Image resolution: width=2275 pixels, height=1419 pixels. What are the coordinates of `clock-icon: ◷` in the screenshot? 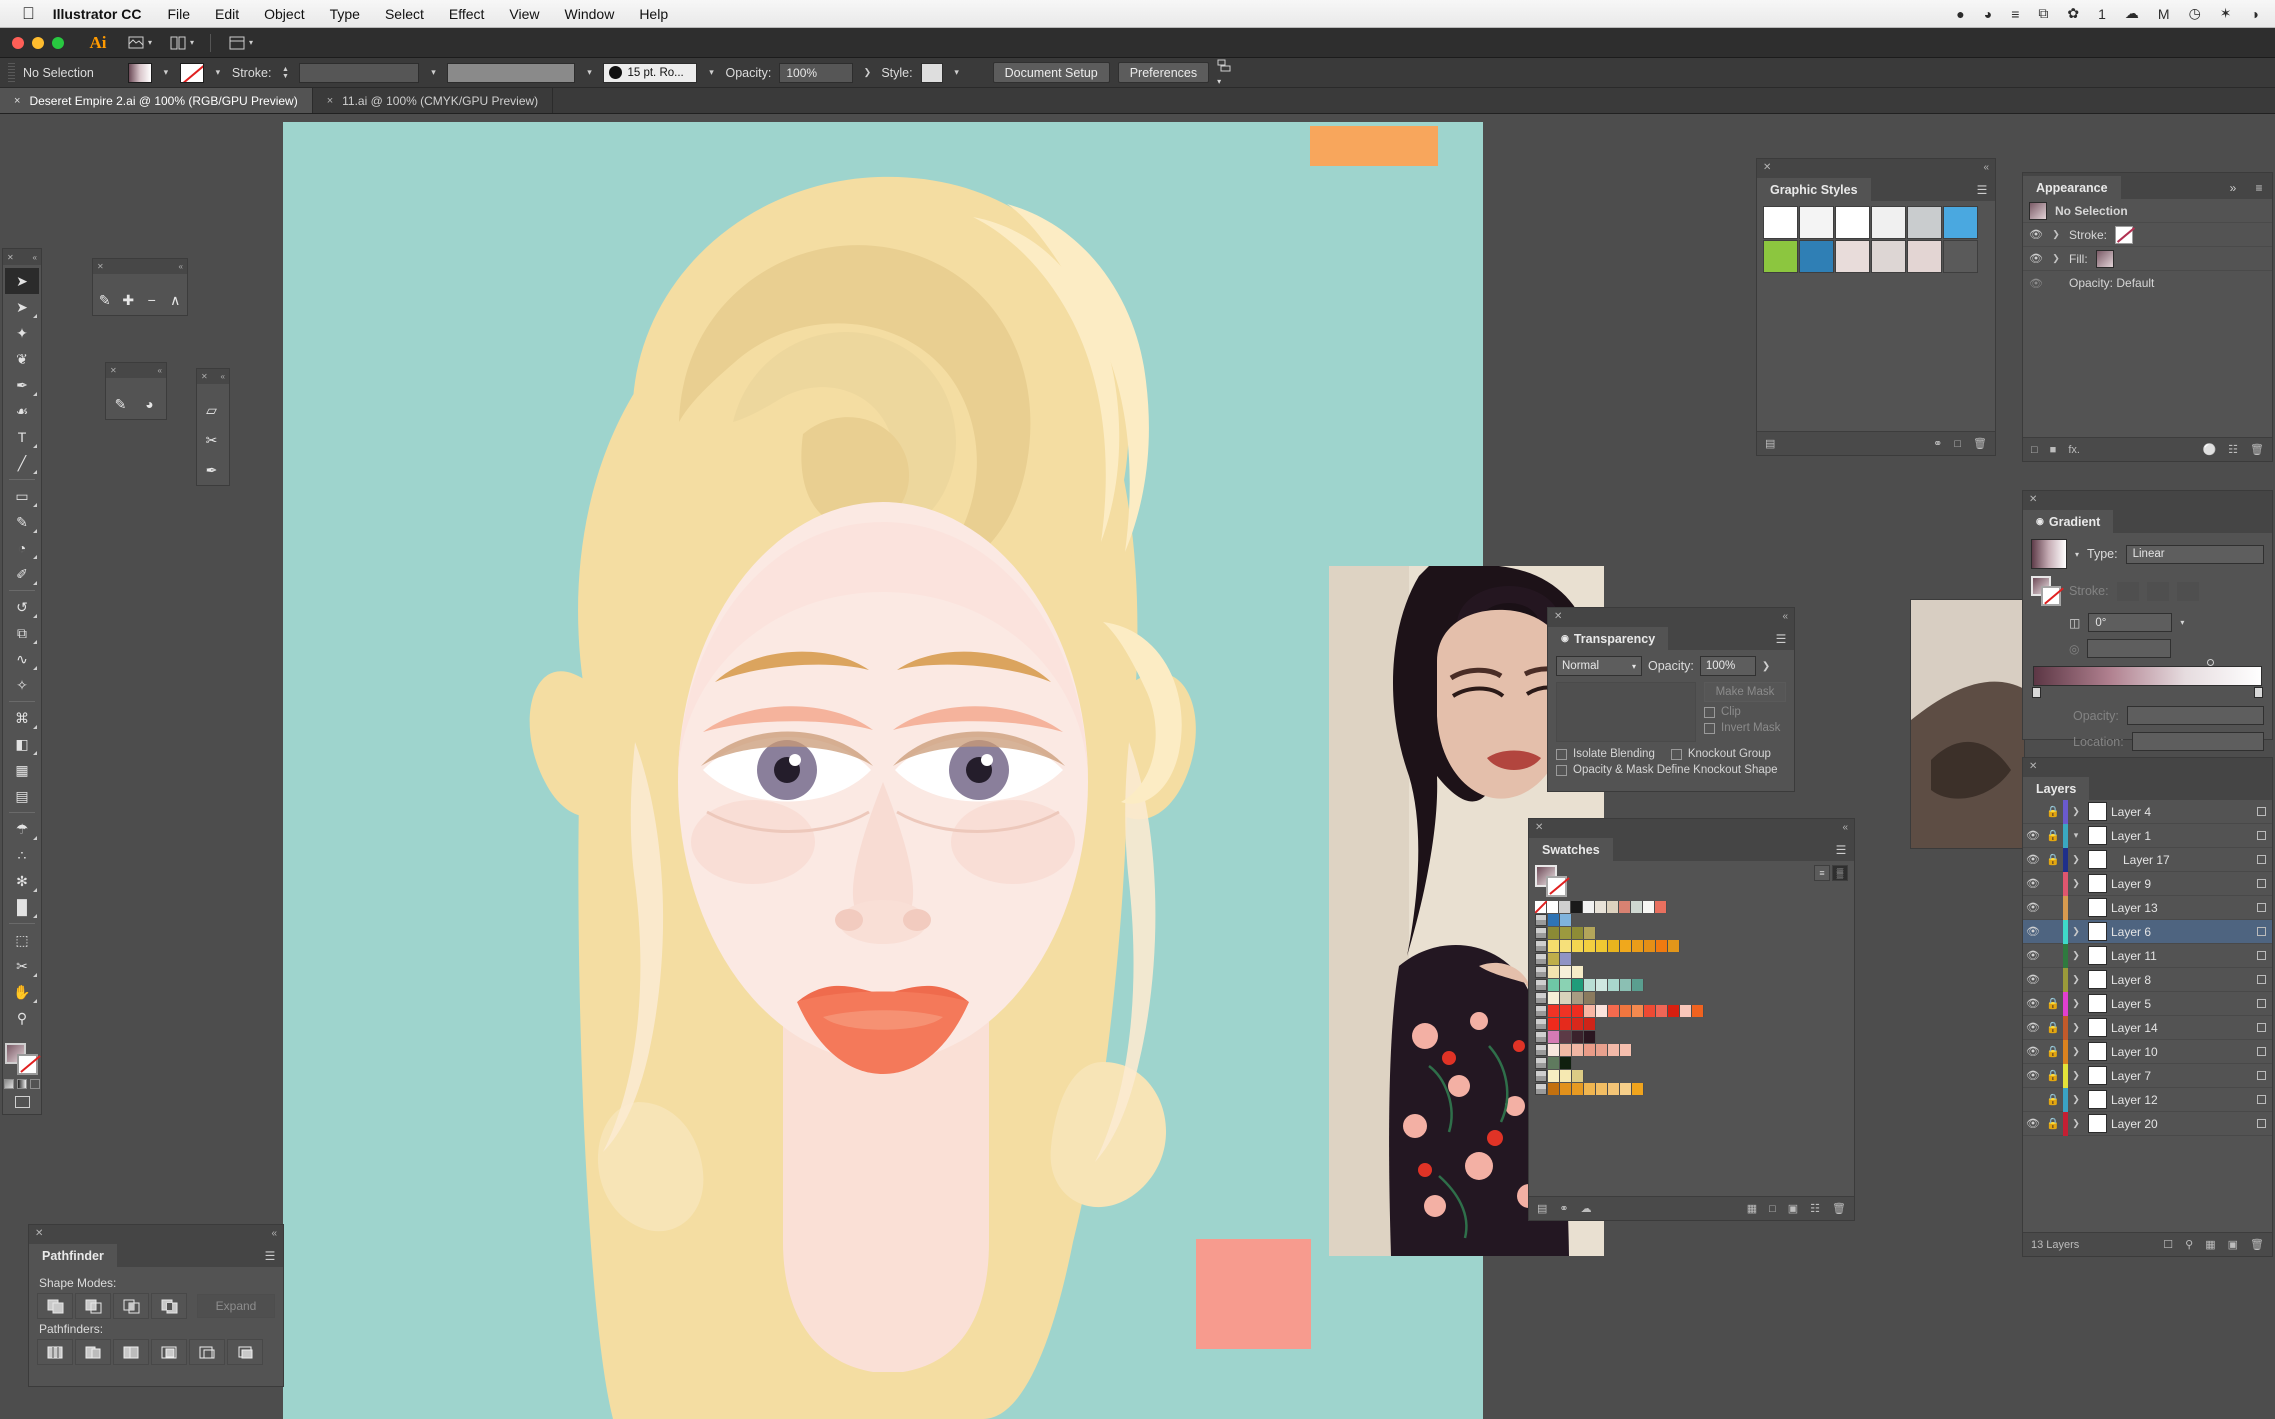 It's located at (2195, 13).